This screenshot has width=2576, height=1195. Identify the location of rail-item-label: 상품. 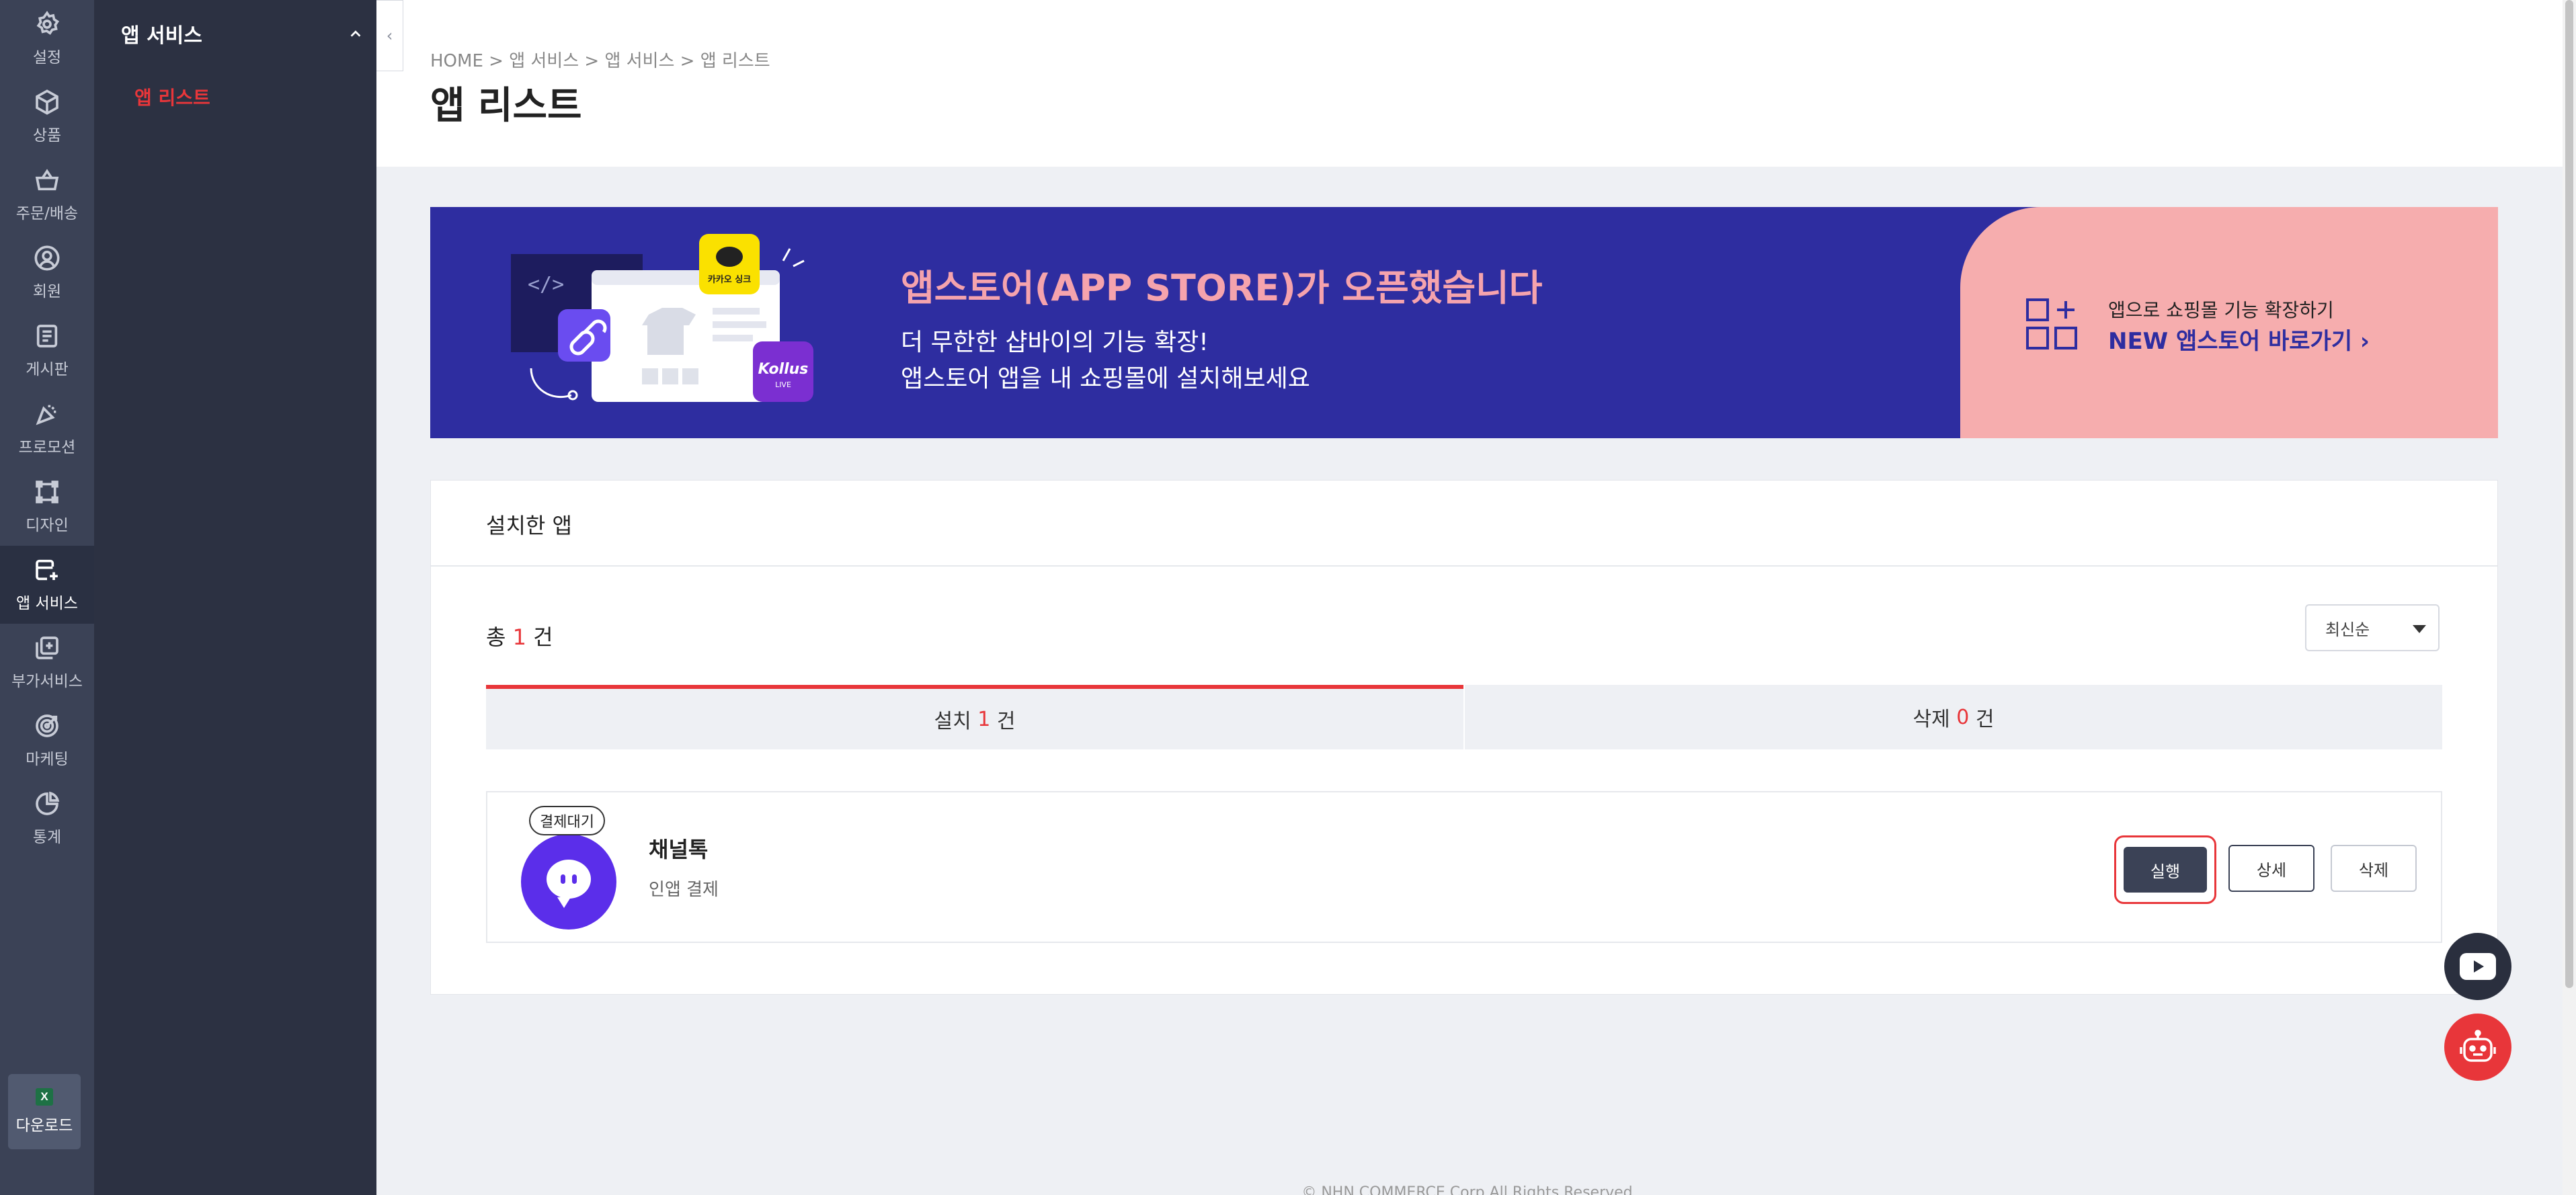
(47, 136).